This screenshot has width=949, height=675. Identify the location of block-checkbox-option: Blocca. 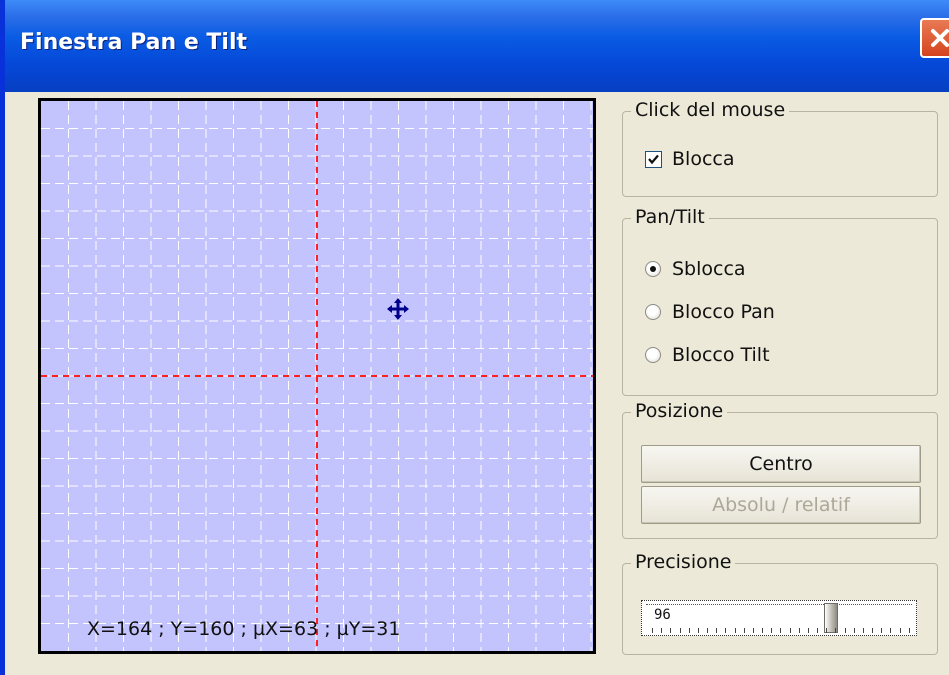
(689, 159).